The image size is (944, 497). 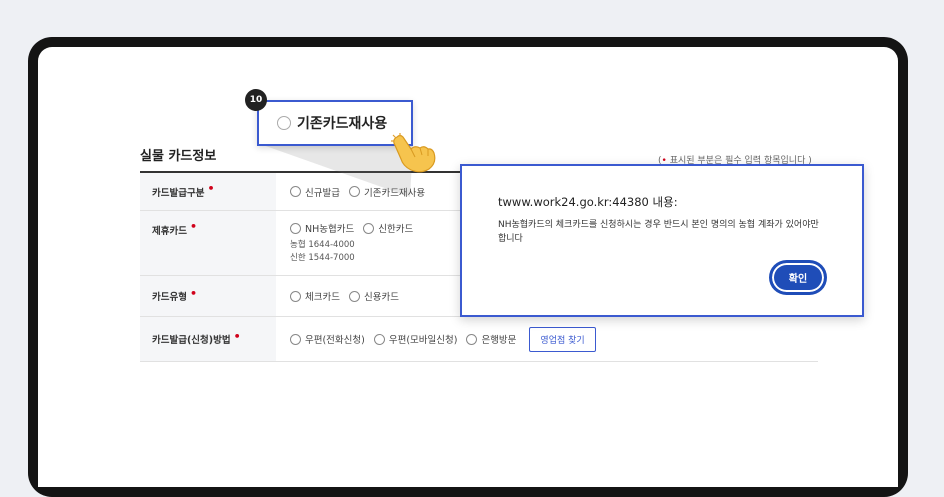 What do you see at coordinates (178, 156) in the screenshot?
I see `section-title: 실물 카드정보` at bounding box center [178, 156].